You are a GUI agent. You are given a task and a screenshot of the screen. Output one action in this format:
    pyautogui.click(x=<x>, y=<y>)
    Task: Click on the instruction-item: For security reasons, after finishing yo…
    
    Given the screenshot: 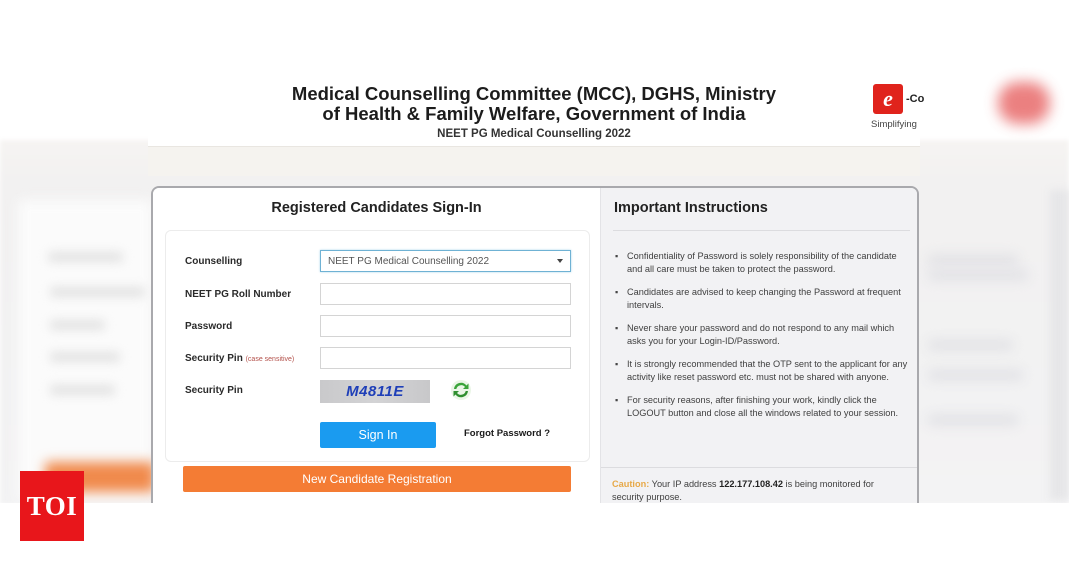 What is the action you would take?
    pyautogui.click(x=763, y=407)
    